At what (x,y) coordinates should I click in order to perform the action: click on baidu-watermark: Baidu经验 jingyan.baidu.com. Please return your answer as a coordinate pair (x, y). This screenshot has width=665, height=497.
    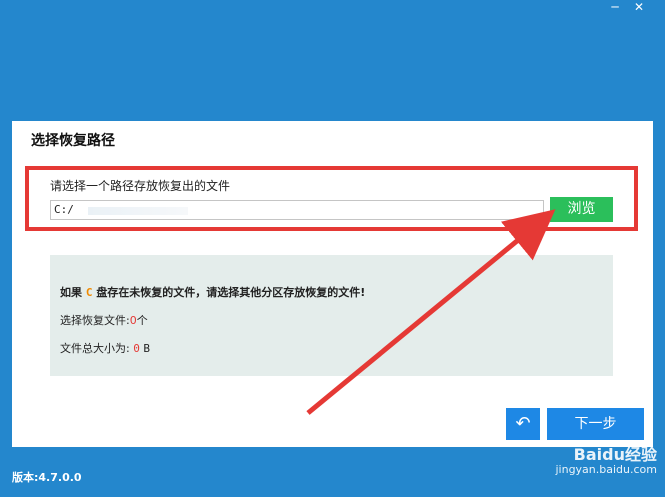
    Looking at the image, I should click on (606, 460).